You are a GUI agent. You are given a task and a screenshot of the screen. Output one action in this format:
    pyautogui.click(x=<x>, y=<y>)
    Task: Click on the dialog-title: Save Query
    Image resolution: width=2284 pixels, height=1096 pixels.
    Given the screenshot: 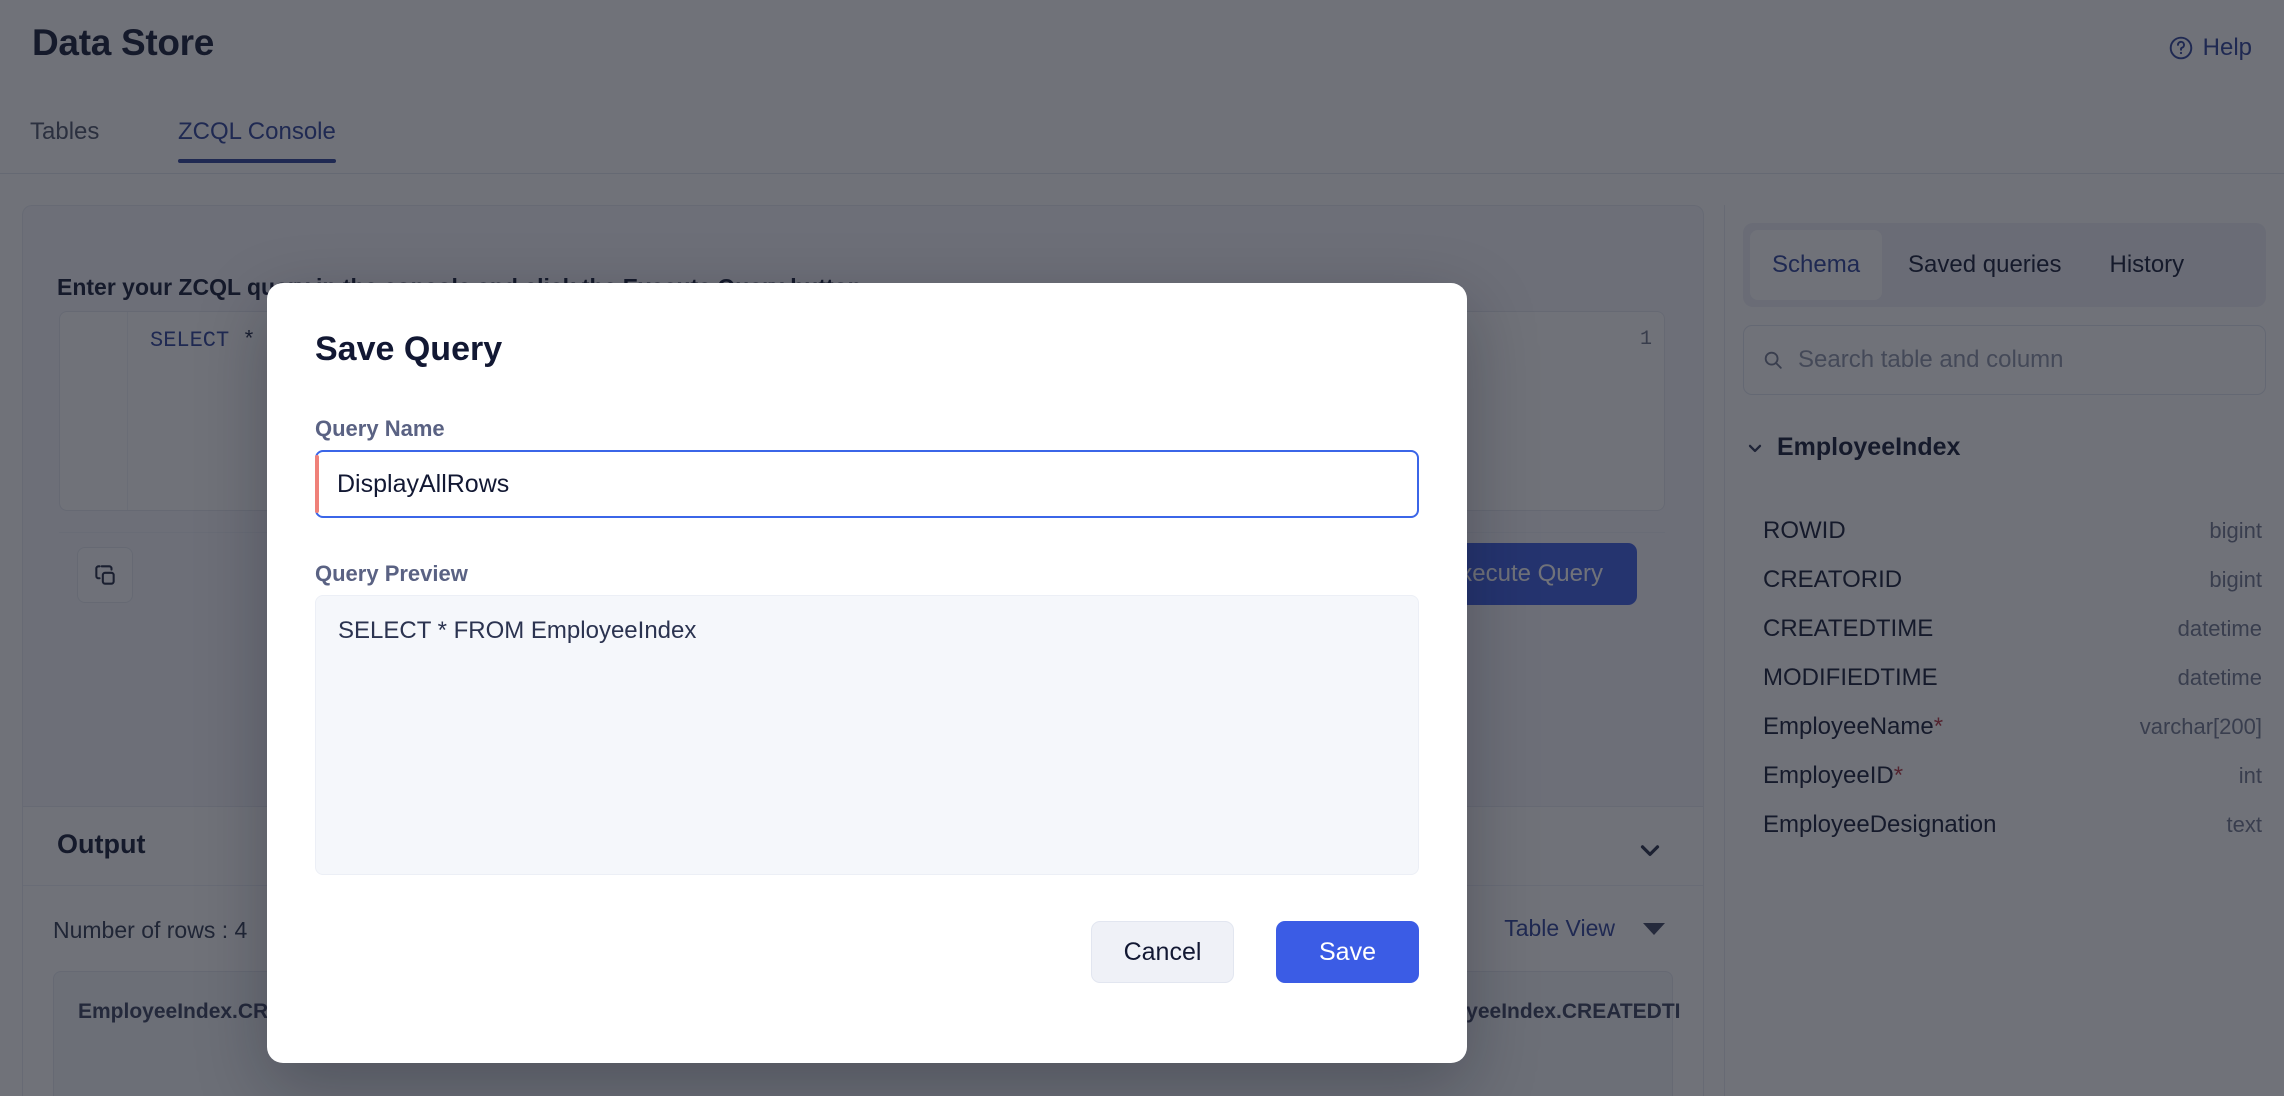 What is the action you would take?
    pyautogui.click(x=409, y=349)
    